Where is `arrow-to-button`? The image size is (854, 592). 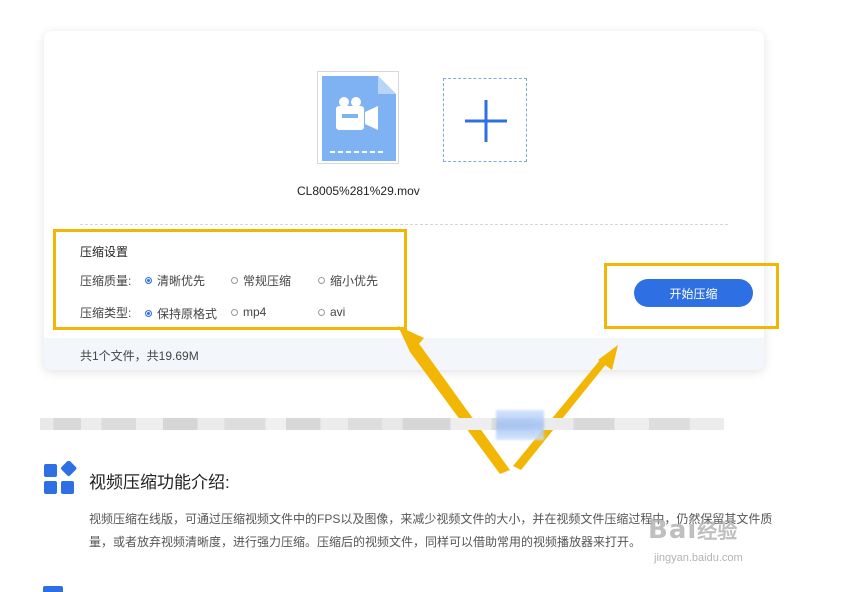 arrow-to-button is located at coordinates (565, 407).